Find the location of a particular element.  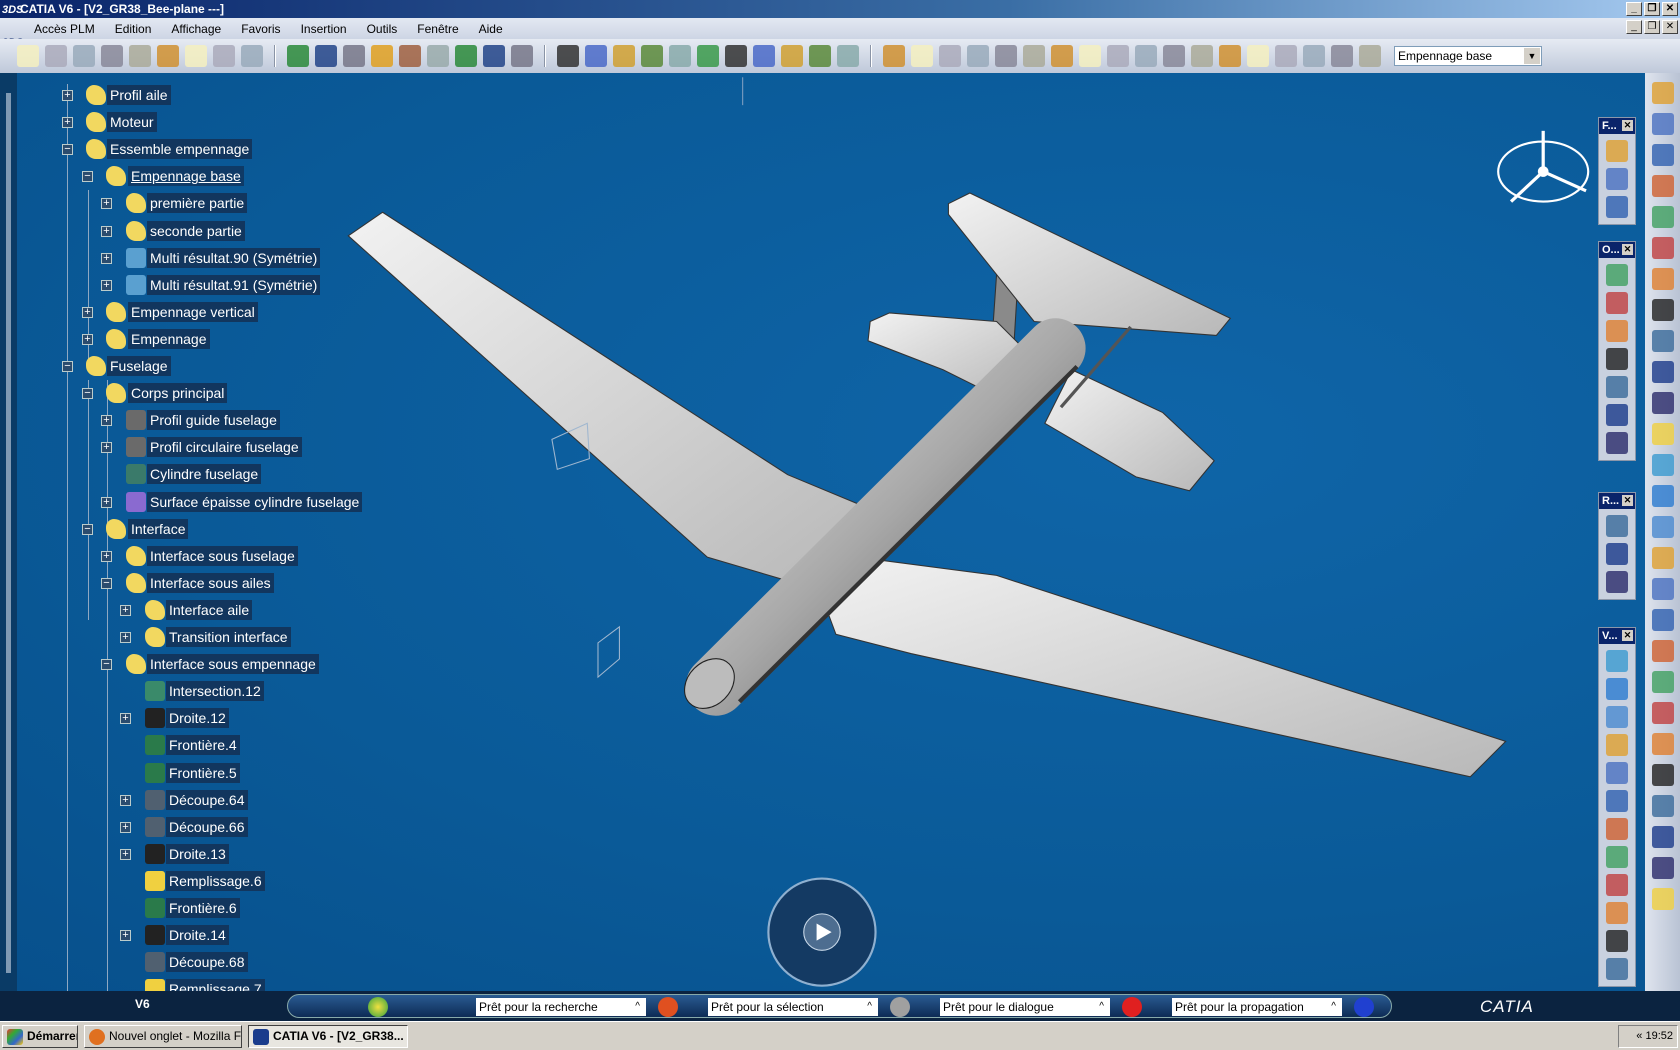

close-icon: ✕ is located at coordinates (1627, 125).